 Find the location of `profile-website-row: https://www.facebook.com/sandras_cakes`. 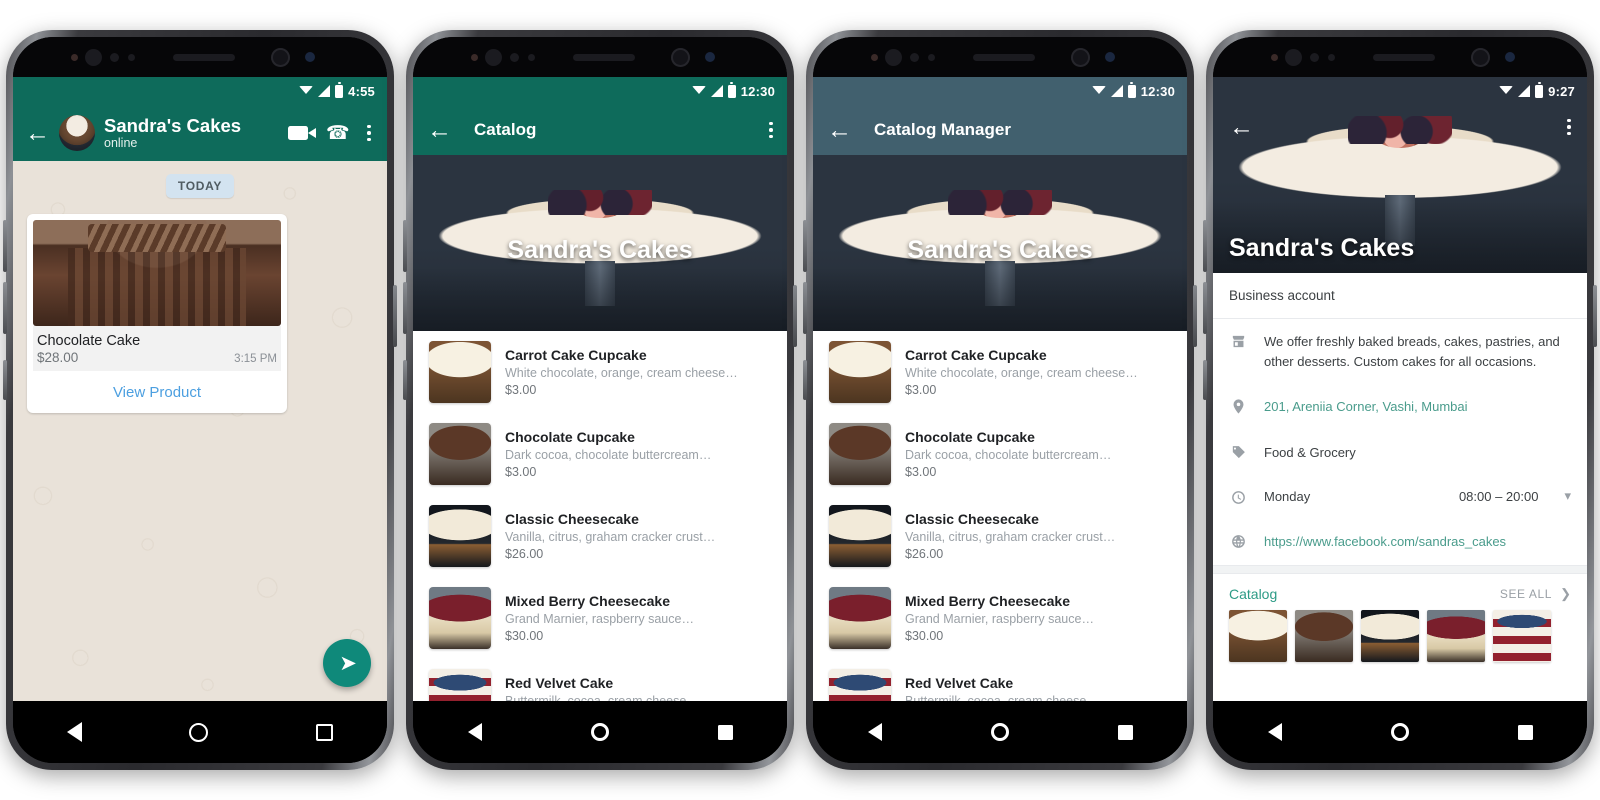

profile-website-row: https://www.facebook.com/sandras_cakes is located at coordinates (1400, 542).